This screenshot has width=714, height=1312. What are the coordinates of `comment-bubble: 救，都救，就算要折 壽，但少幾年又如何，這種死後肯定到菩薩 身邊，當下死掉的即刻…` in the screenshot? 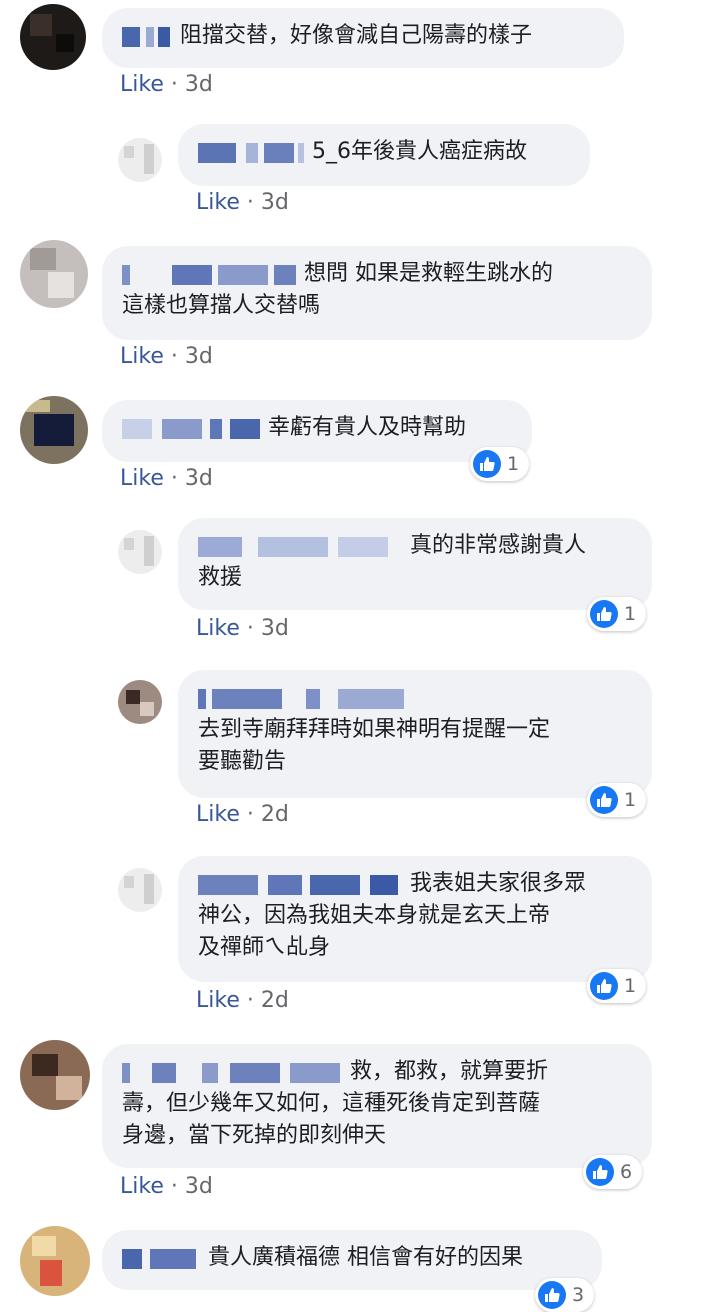 It's located at (377, 1106).